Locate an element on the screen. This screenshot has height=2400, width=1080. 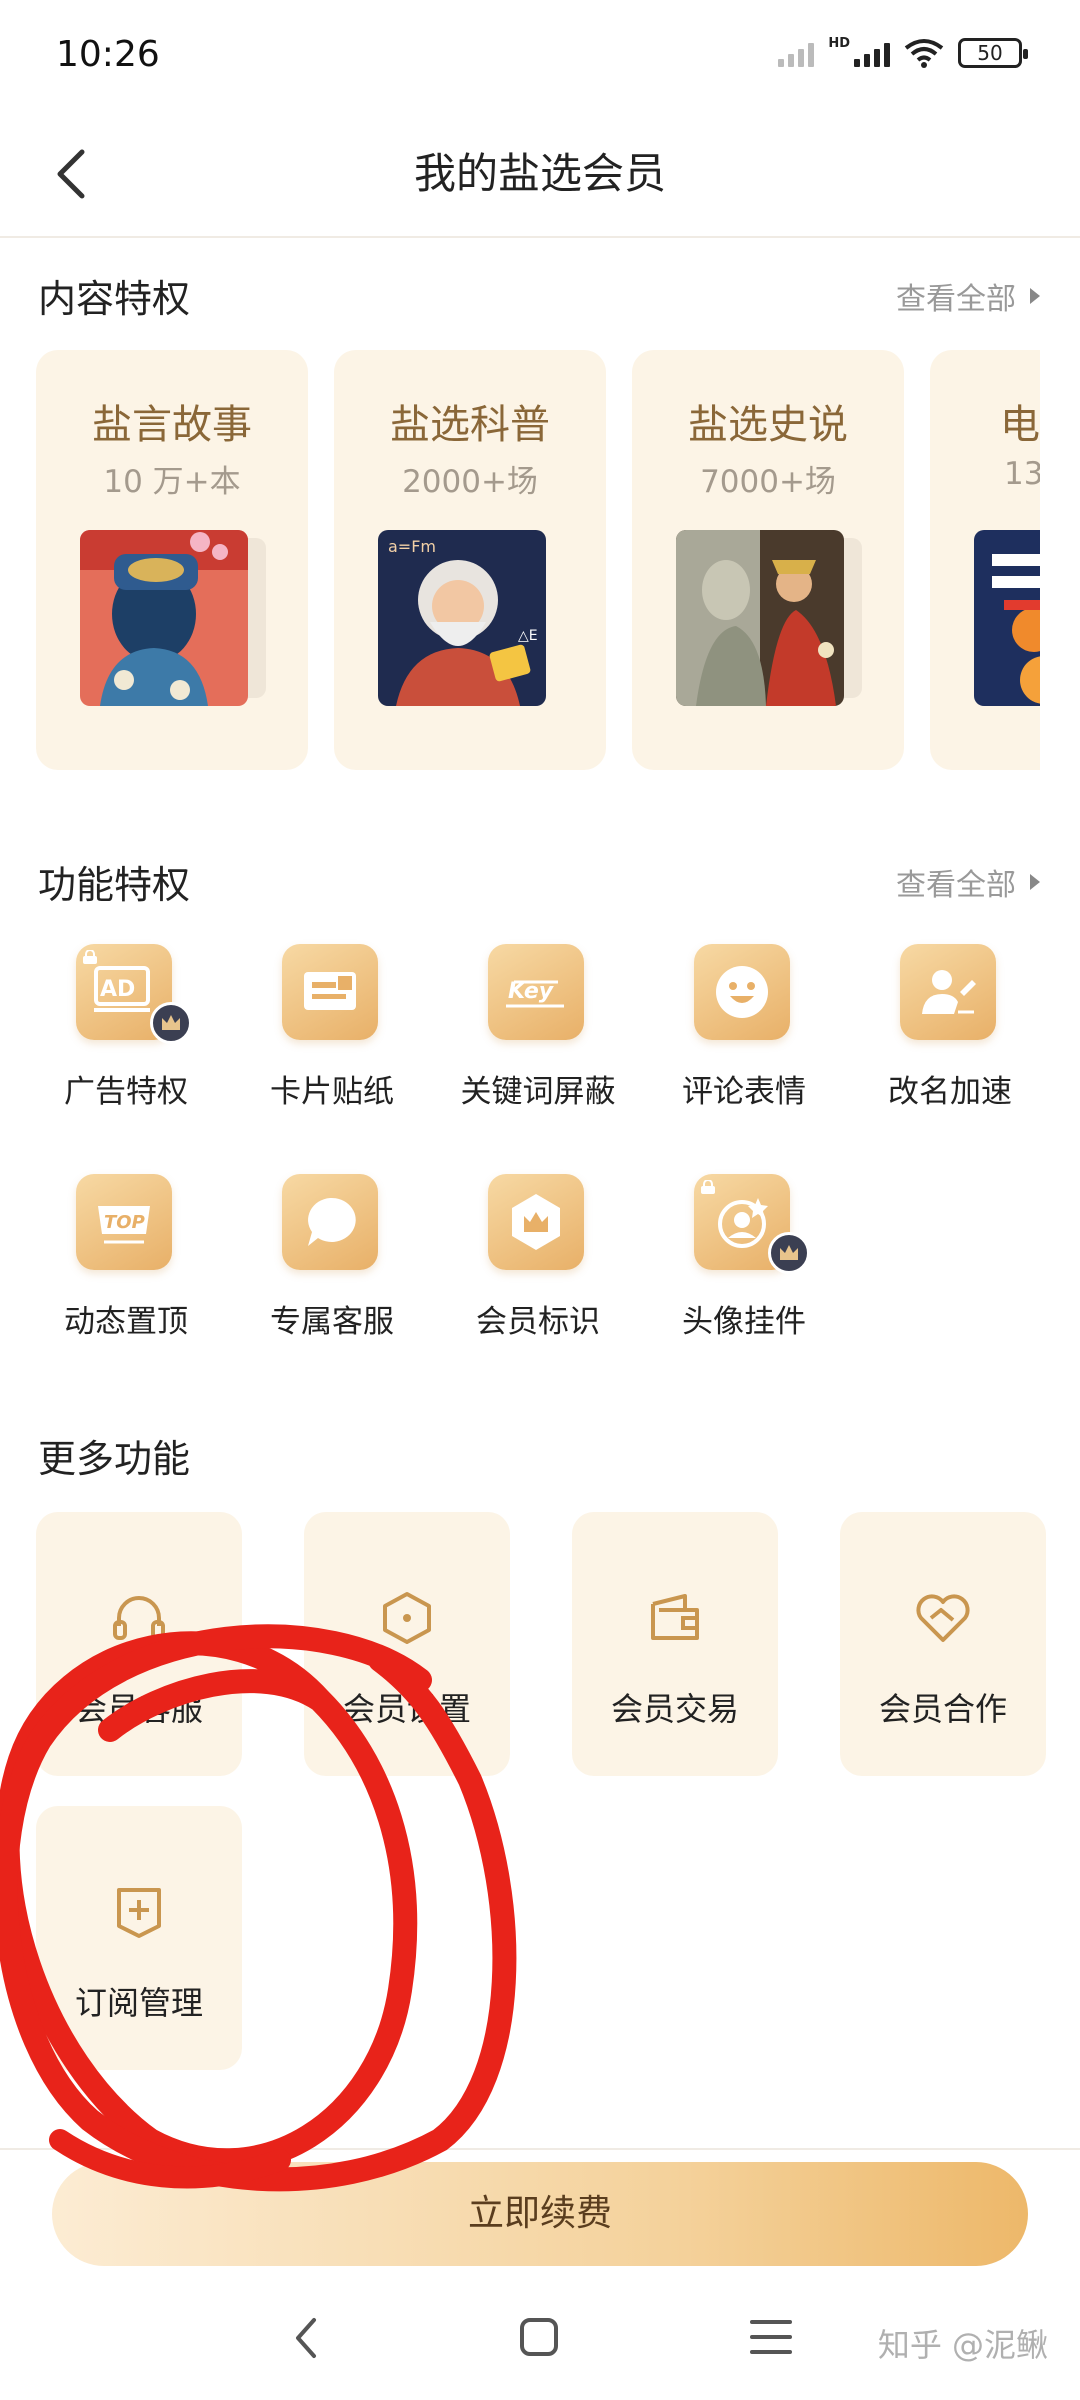
content-card-subtitle: 2000+场 is located at coordinates (470, 482).